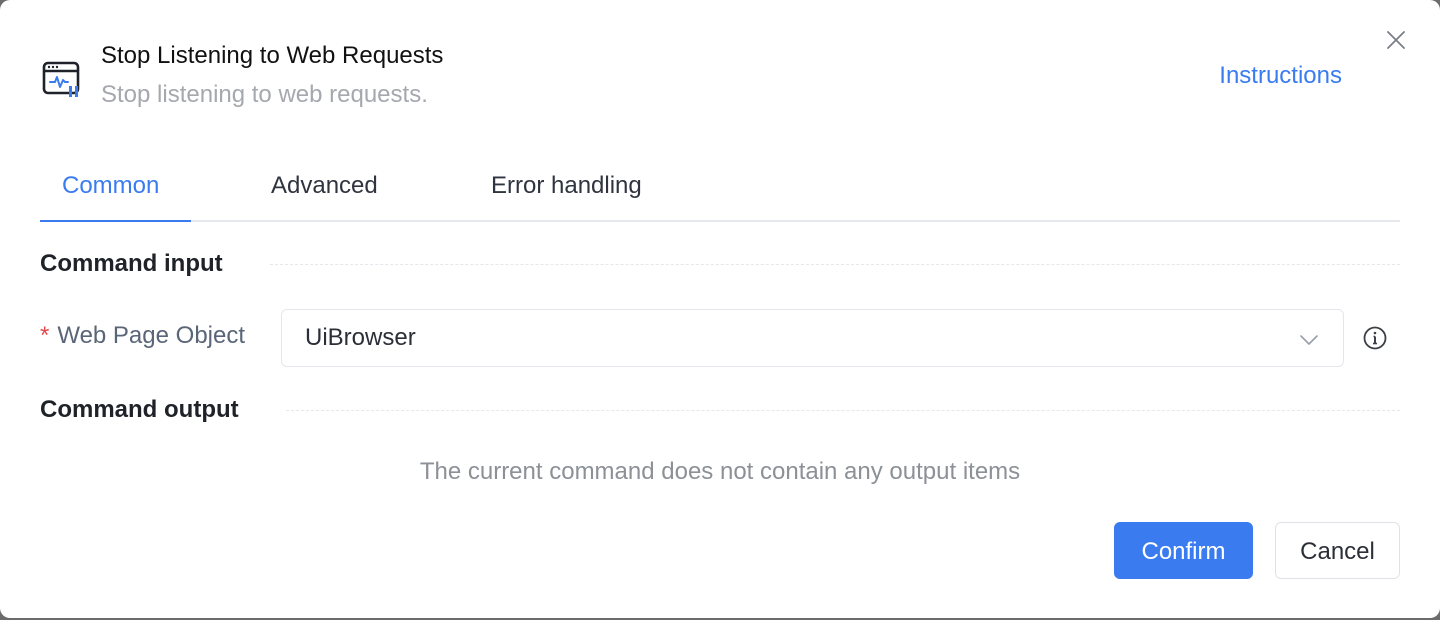 The height and width of the screenshot is (620, 1440). Describe the element at coordinates (1337, 550) in the screenshot. I see `cancel-button: Cancel` at that location.